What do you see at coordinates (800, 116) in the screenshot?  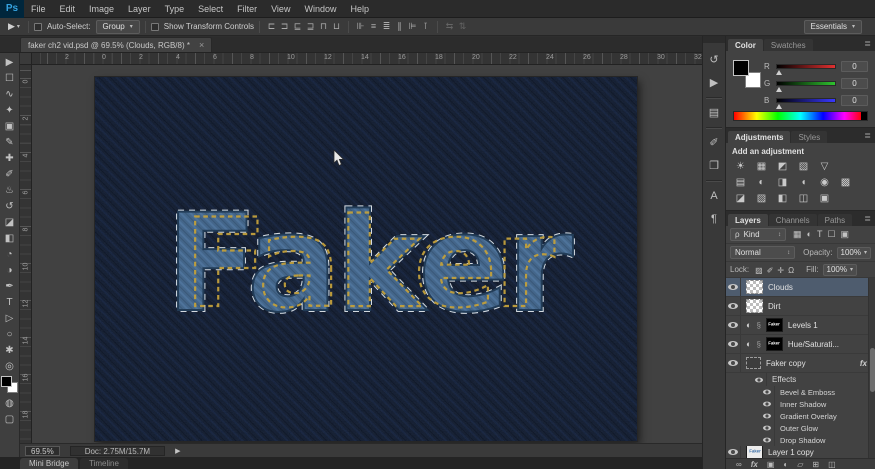 I see `color-spectrum-ramp` at bounding box center [800, 116].